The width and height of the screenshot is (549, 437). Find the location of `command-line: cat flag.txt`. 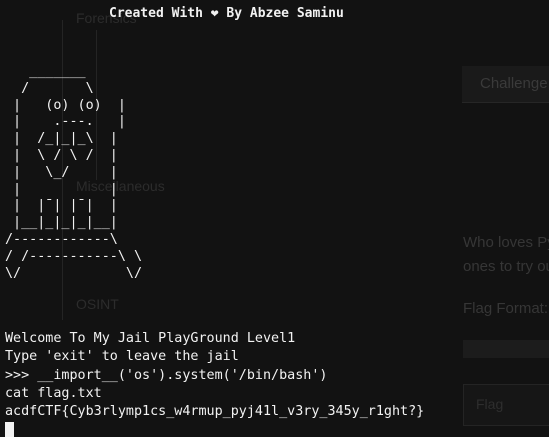

command-line: cat flag.txt is located at coordinates (53, 393).